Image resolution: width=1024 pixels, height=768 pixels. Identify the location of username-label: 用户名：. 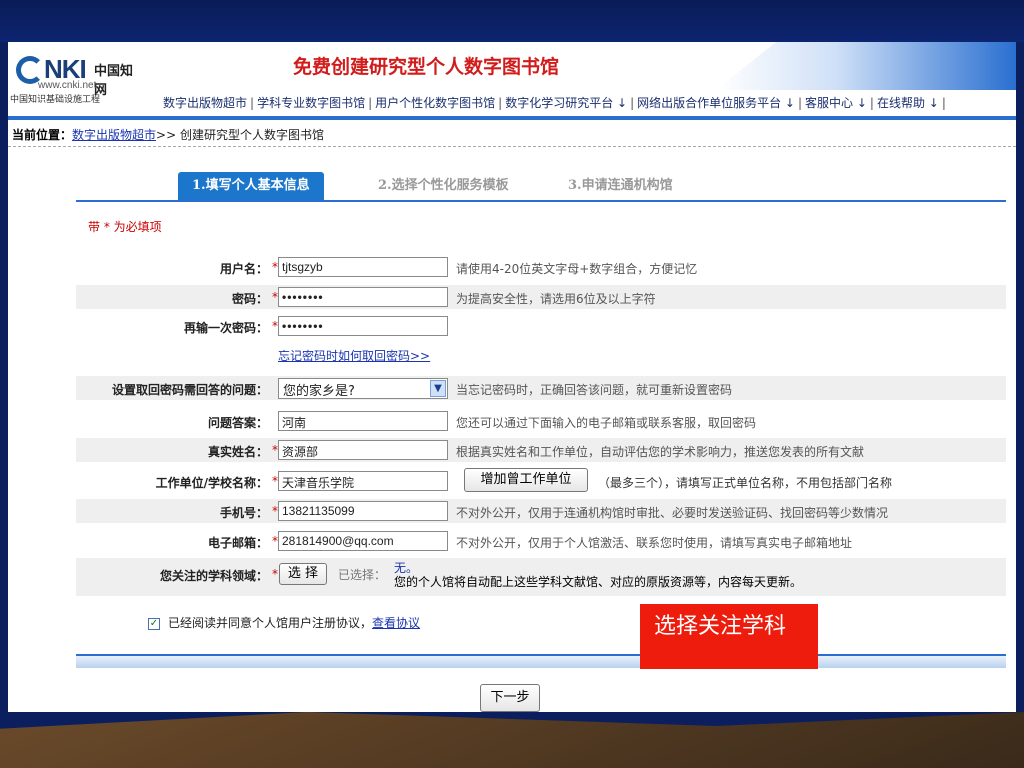
(243, 269).